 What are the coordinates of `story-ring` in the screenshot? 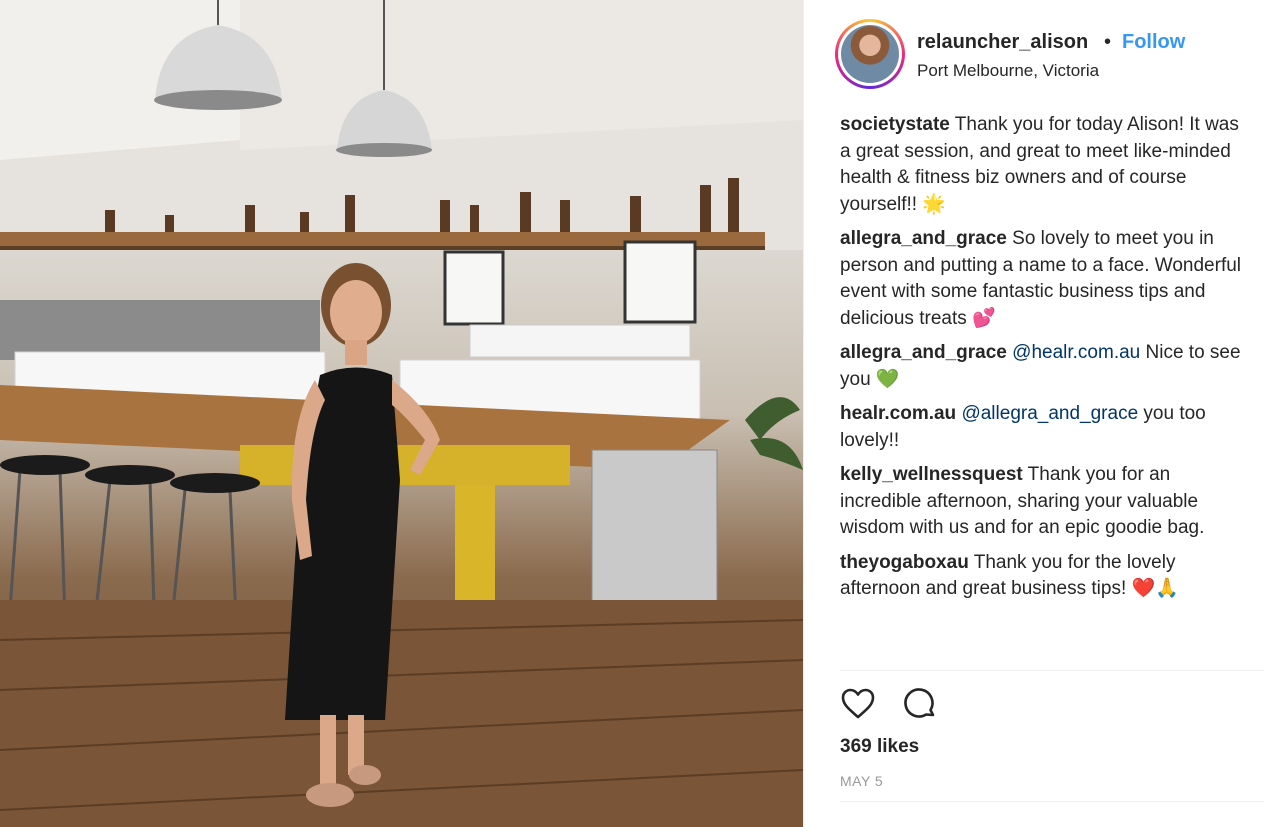 It's located at (870, 54).